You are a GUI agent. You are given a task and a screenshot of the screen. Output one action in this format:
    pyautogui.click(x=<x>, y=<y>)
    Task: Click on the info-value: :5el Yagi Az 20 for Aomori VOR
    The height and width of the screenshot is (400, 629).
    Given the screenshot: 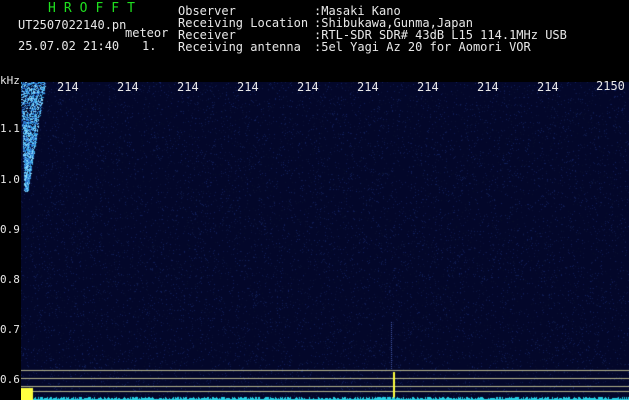 What is the action you would take?
    pyautogui.click(x=422, y=47)
    